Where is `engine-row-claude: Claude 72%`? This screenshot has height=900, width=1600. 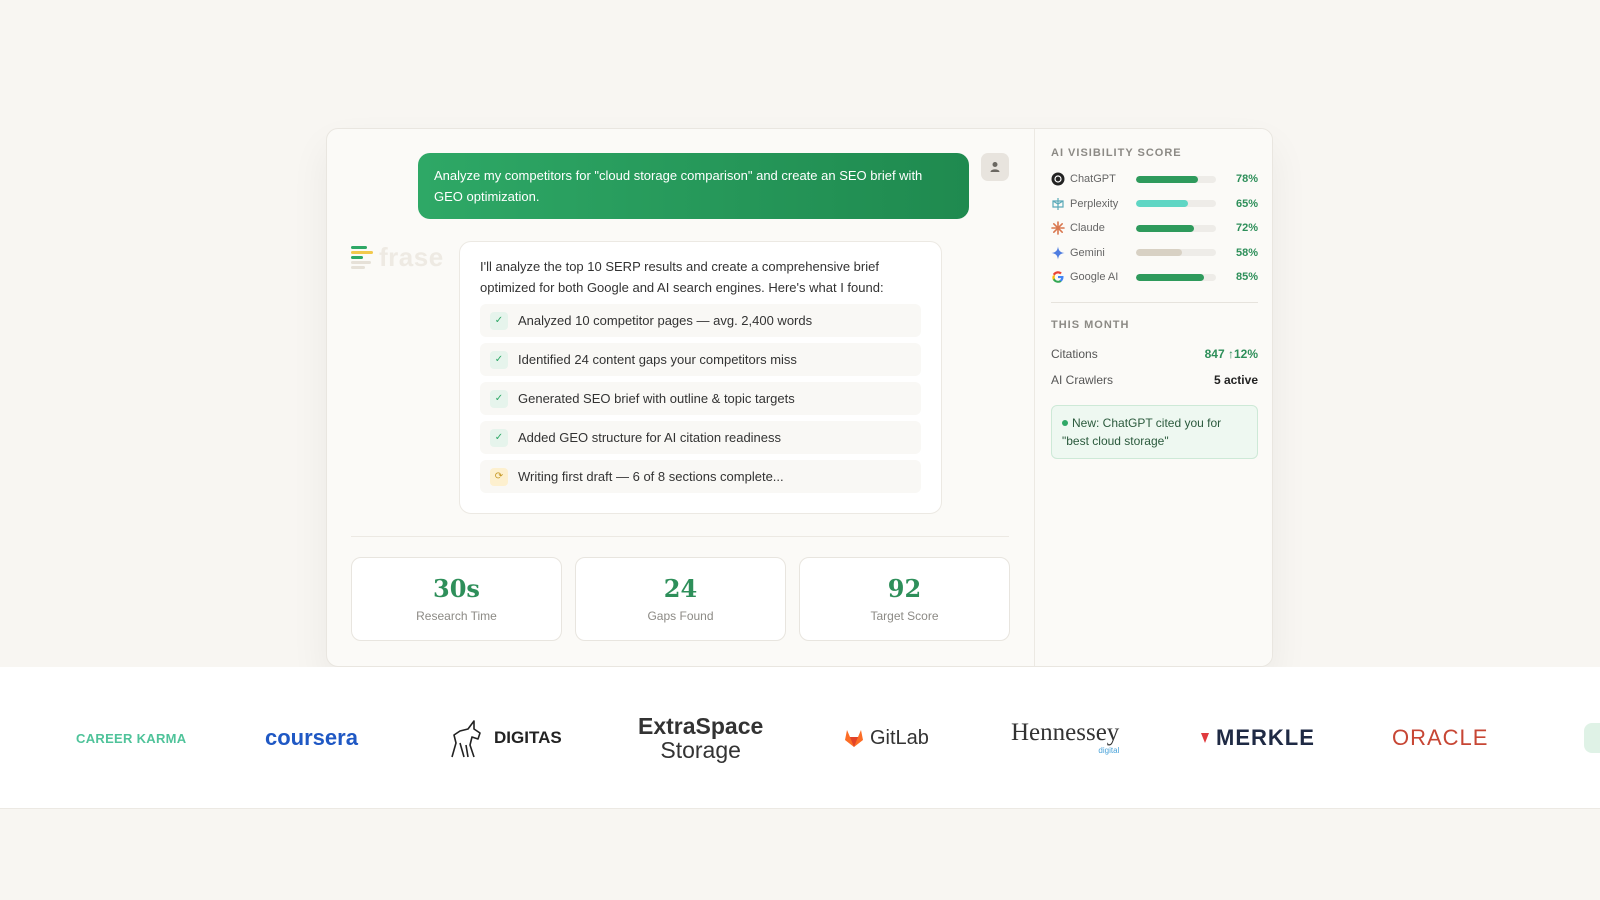
engine-row-claude: Claude 72% is located at coordinates (1154, 228).